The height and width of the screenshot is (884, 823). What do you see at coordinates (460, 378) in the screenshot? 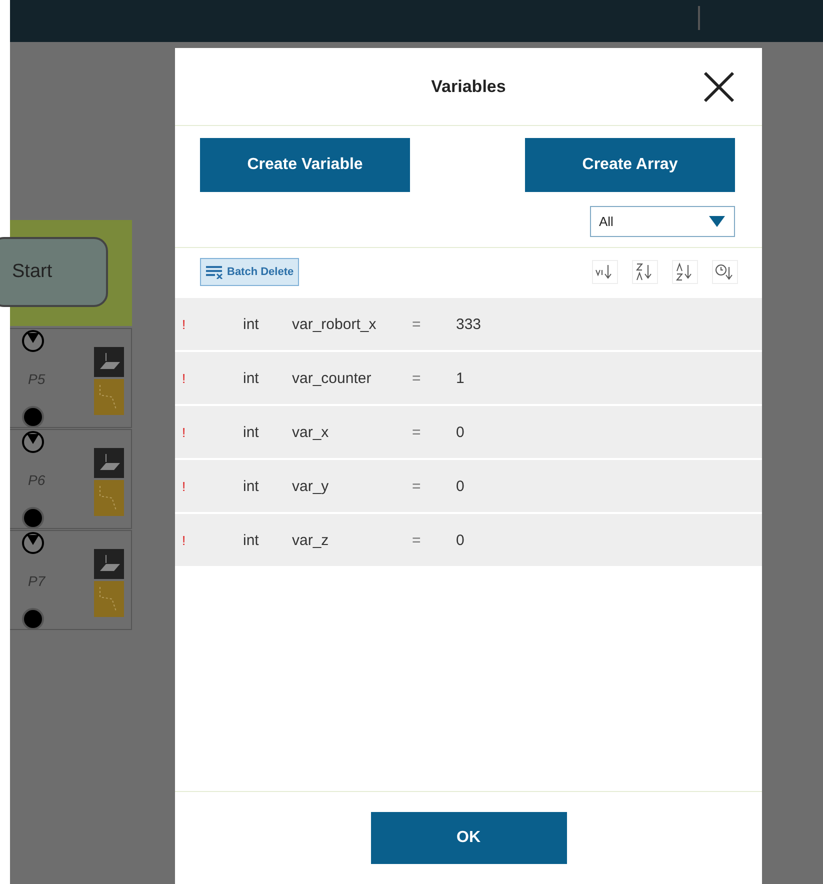
I see `variable-value: 1` at bounding box center [460, 378].